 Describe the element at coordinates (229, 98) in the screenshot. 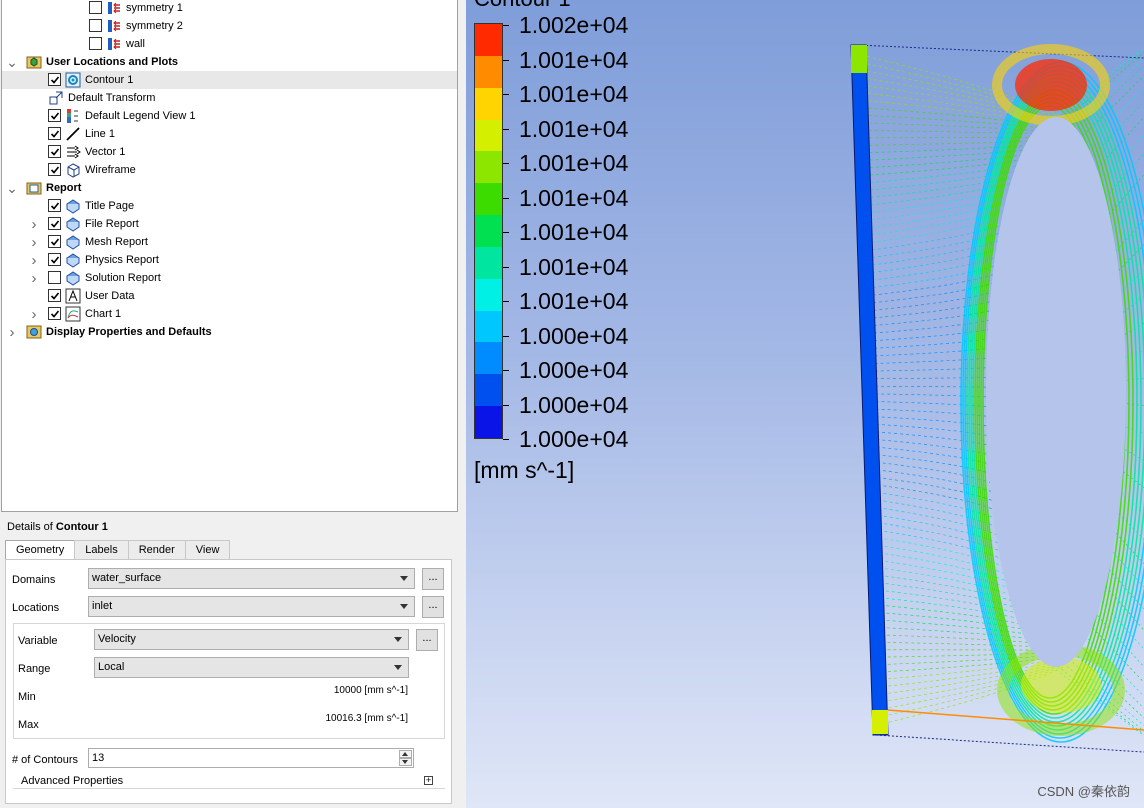

I see `tree-item-default-transform: Default Transform` at that location.